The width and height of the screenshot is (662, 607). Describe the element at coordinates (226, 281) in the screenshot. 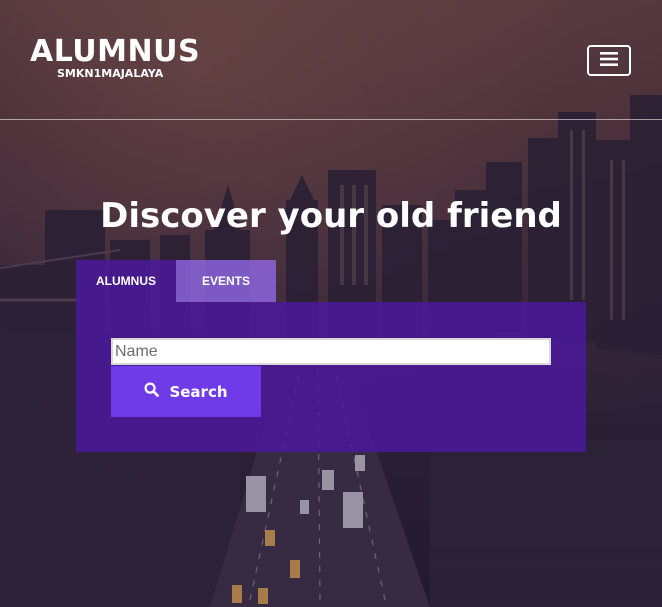

I see `tab-events: EVENTS` at that location.